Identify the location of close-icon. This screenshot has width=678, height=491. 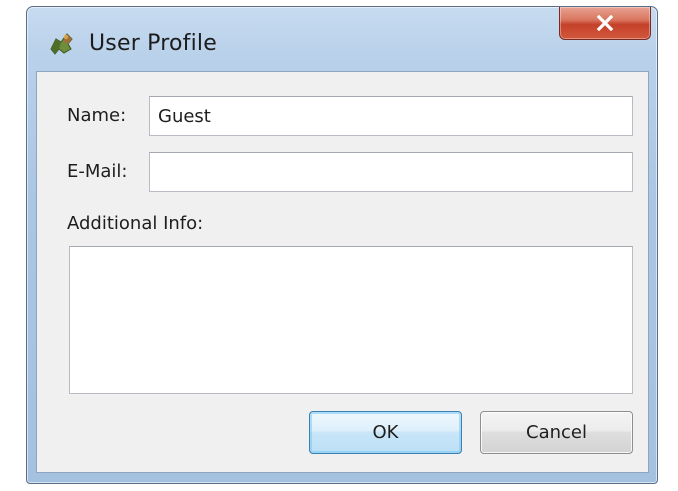
(605, 23).